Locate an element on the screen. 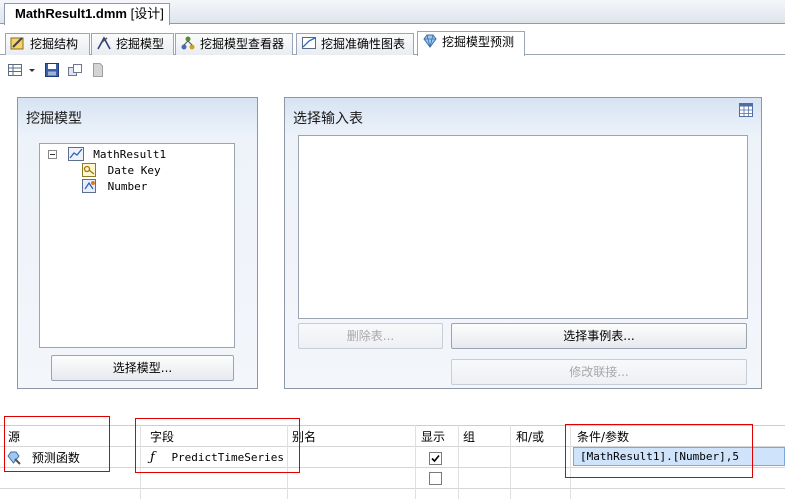  criteria-cell: [MathResult1].[Number],5 is located at coordinates (679, 456).